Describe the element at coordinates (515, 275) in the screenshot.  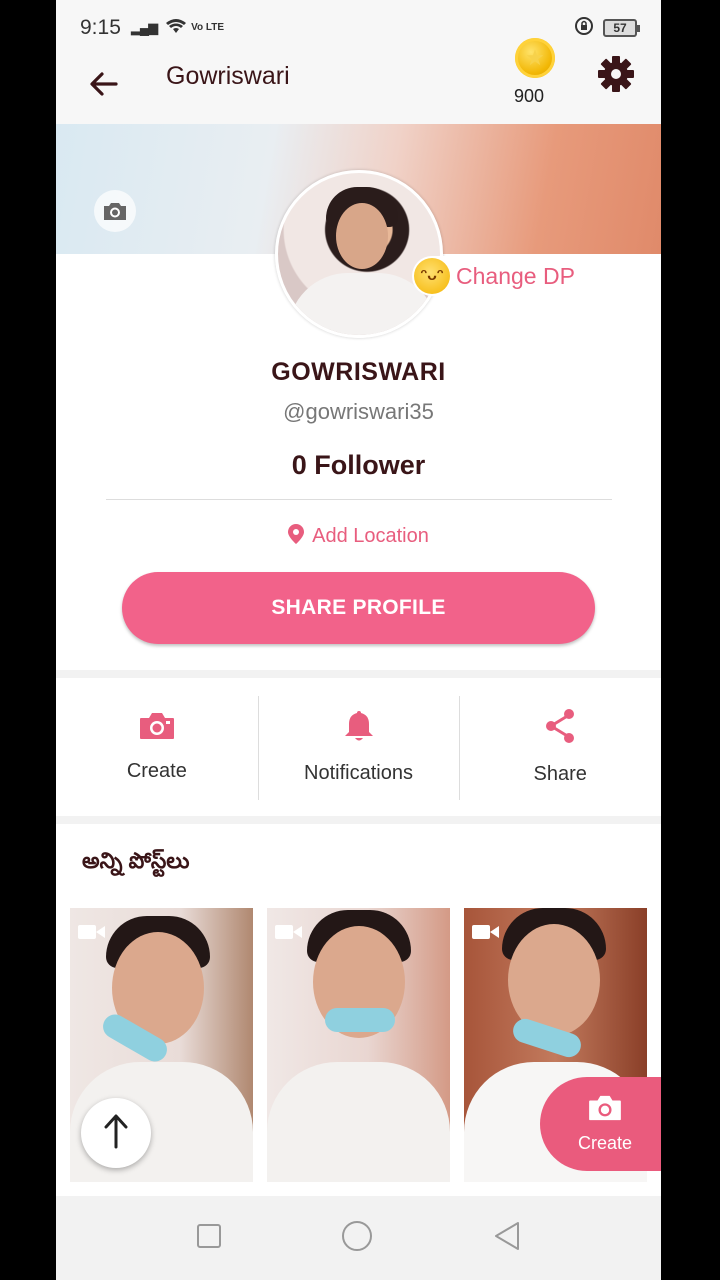
I see `change-dp-label: Change DP` at that location.